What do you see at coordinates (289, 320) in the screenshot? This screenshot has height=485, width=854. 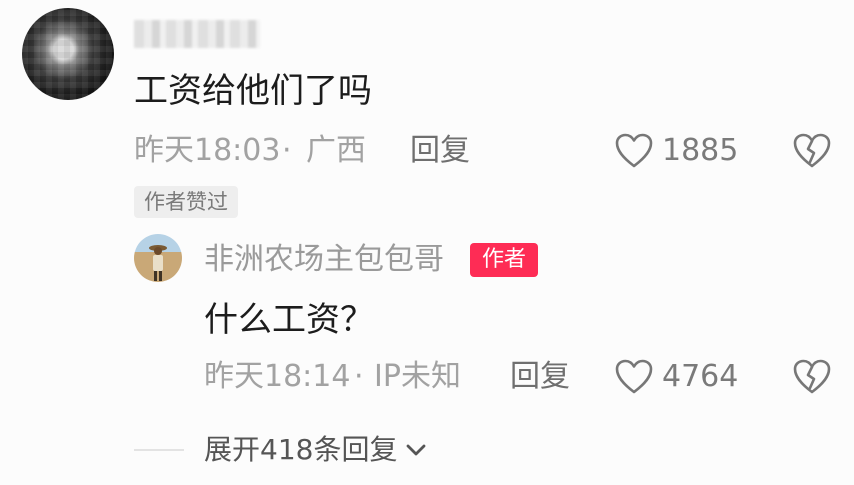 I see `reply-text: 什么工资？` at bounding box center [289, 320].